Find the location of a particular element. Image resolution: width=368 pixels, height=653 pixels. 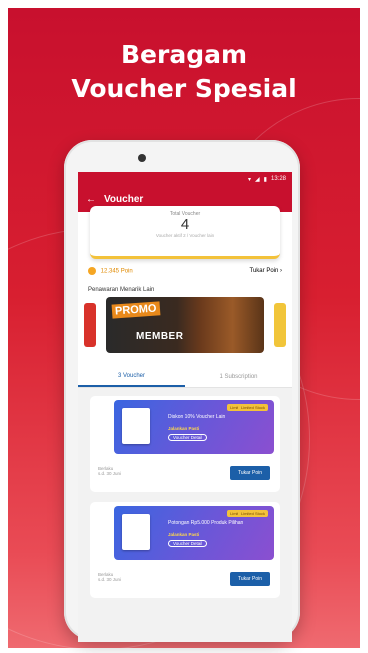

summary-count: 4 is located at coordinates (185, 224).